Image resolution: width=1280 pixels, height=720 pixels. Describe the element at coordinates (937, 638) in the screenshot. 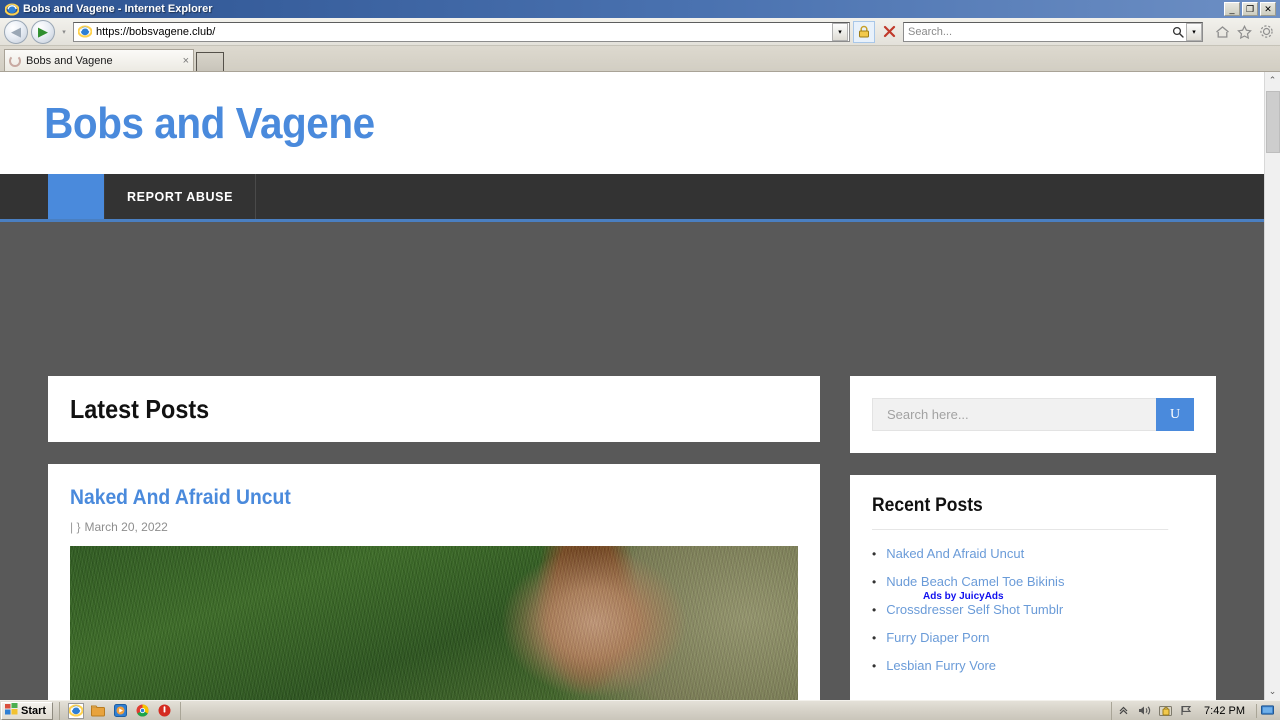

I see `recent-post-link: Furry Diaper Porn` at that location.